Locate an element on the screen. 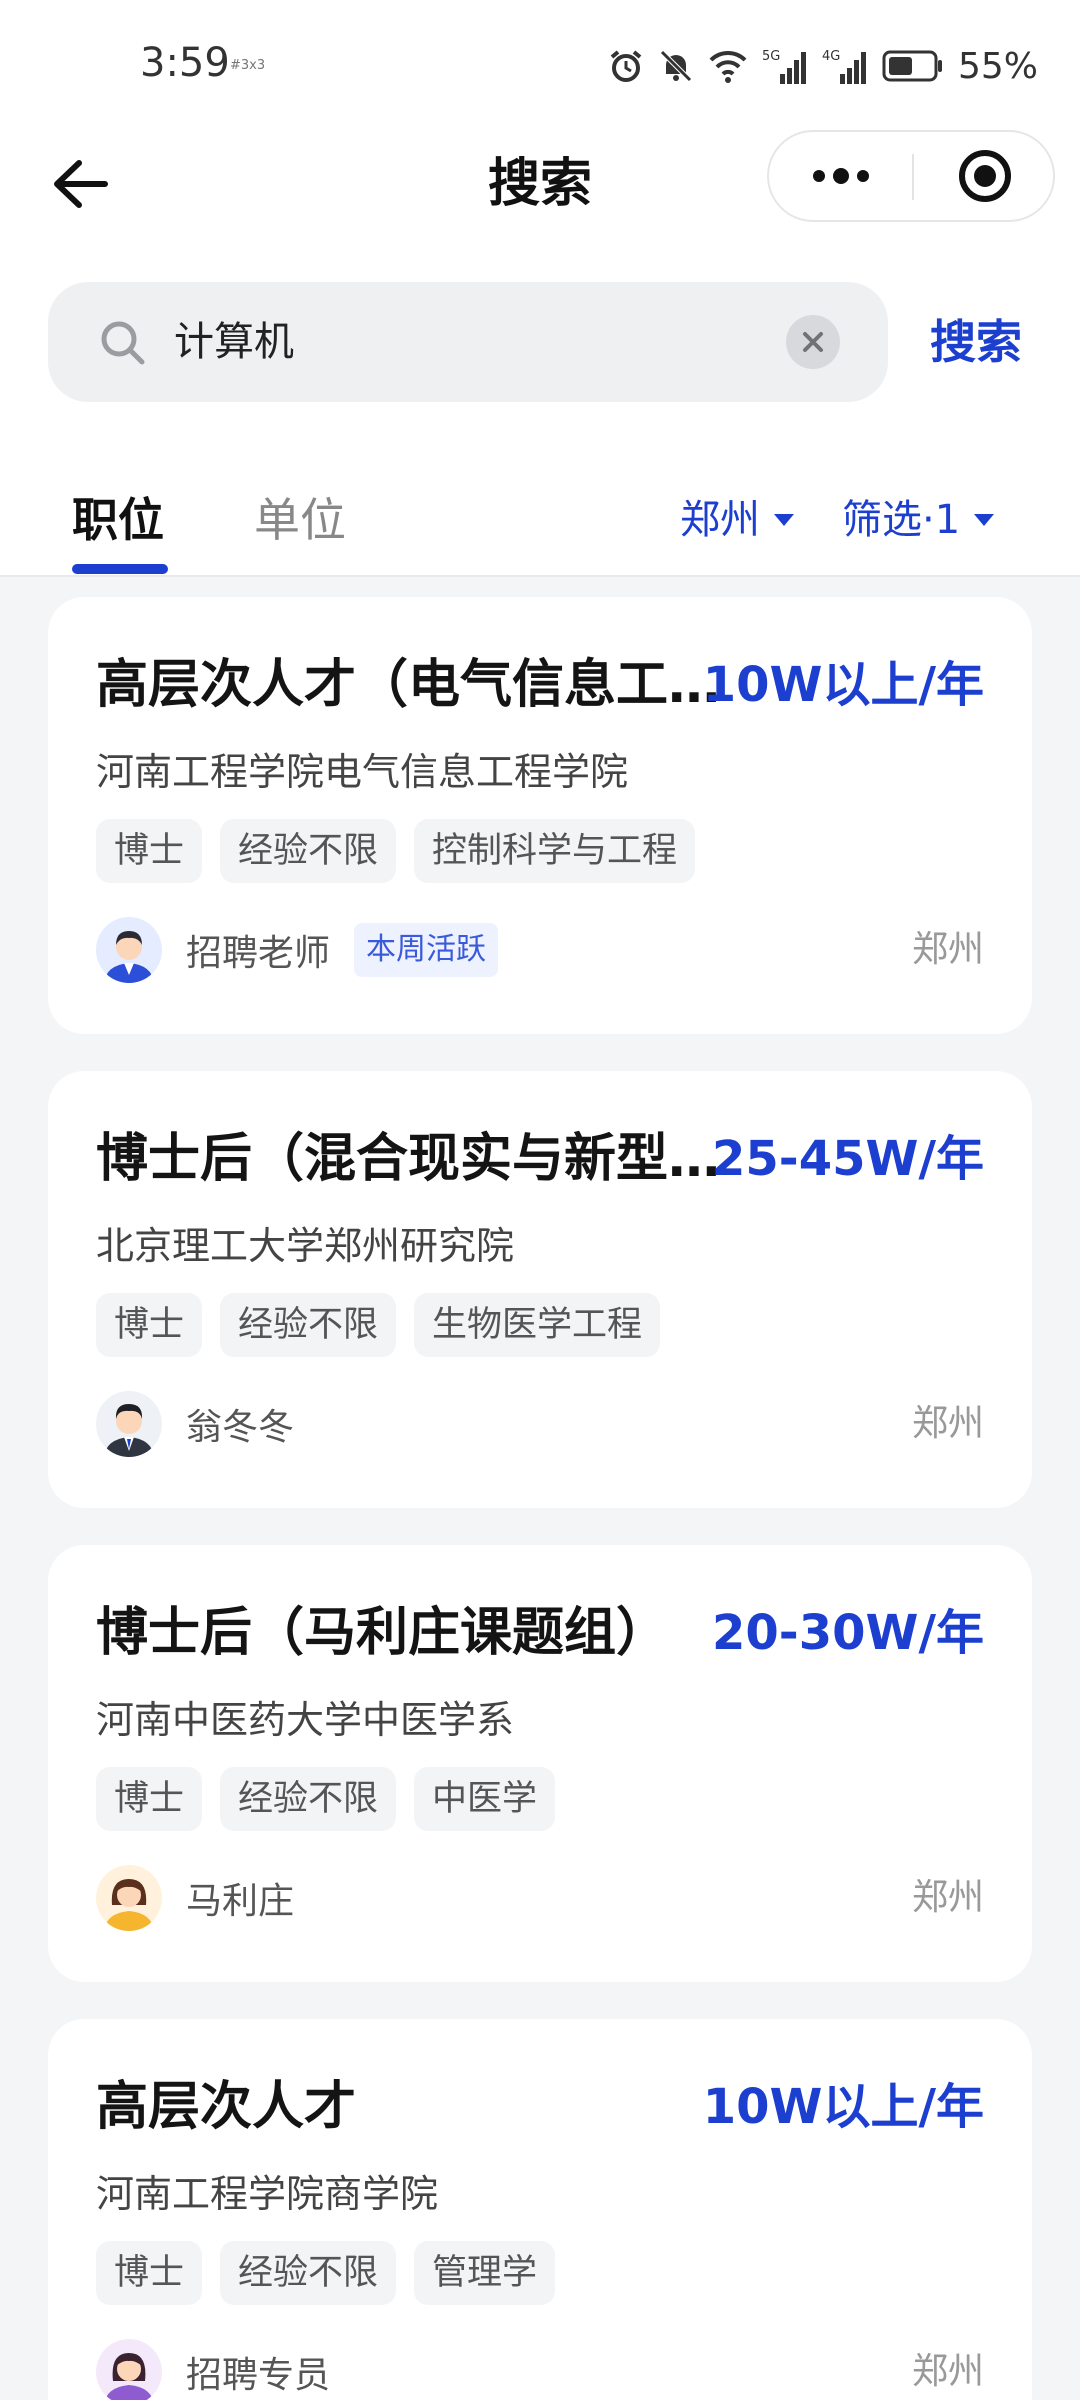  male-suit-avatar-icon is located at coordinates (129, 1424).